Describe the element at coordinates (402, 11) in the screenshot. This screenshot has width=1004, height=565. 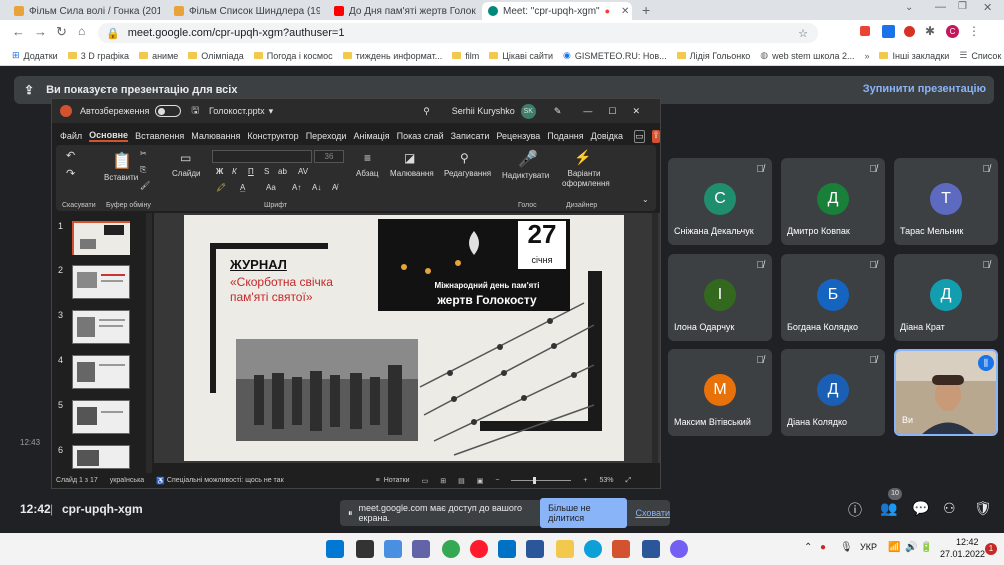
I see `browser-tab: До Дня пам'яті жертв Голокост ✕` at that location.